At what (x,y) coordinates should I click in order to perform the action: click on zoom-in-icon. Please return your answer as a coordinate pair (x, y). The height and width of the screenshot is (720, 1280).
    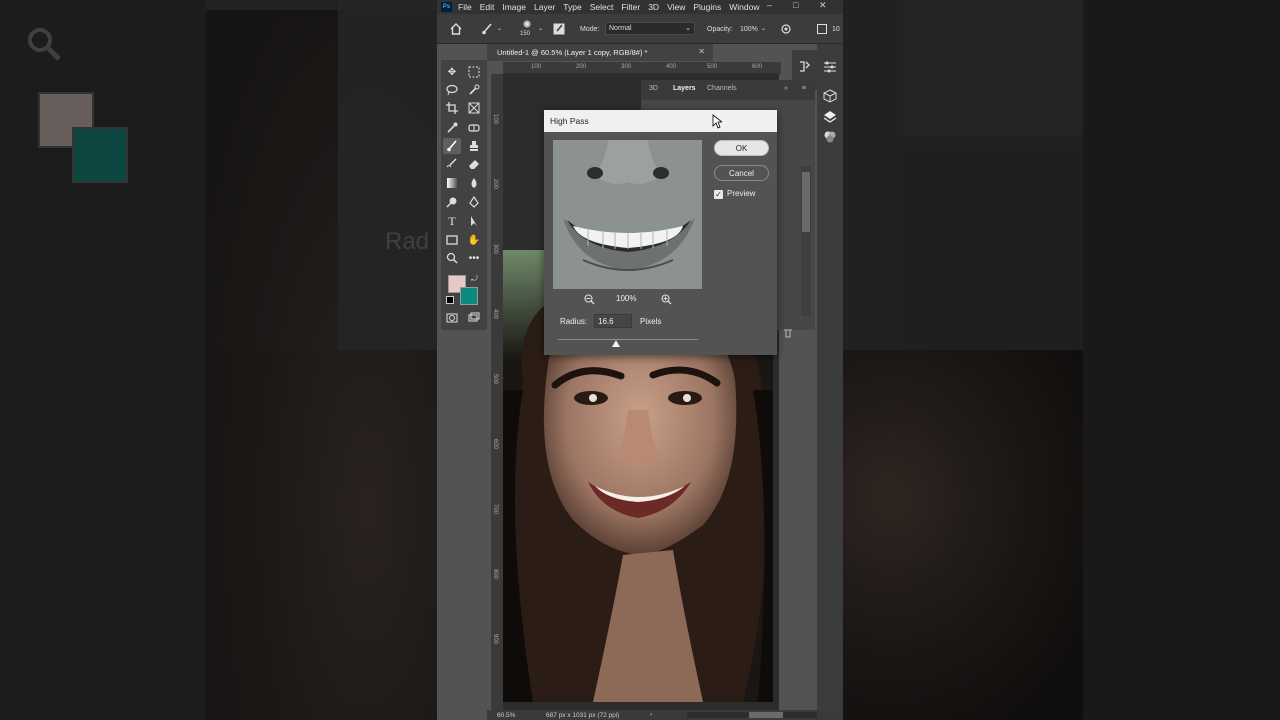
    Looking at the image, I should click on (666, 299).